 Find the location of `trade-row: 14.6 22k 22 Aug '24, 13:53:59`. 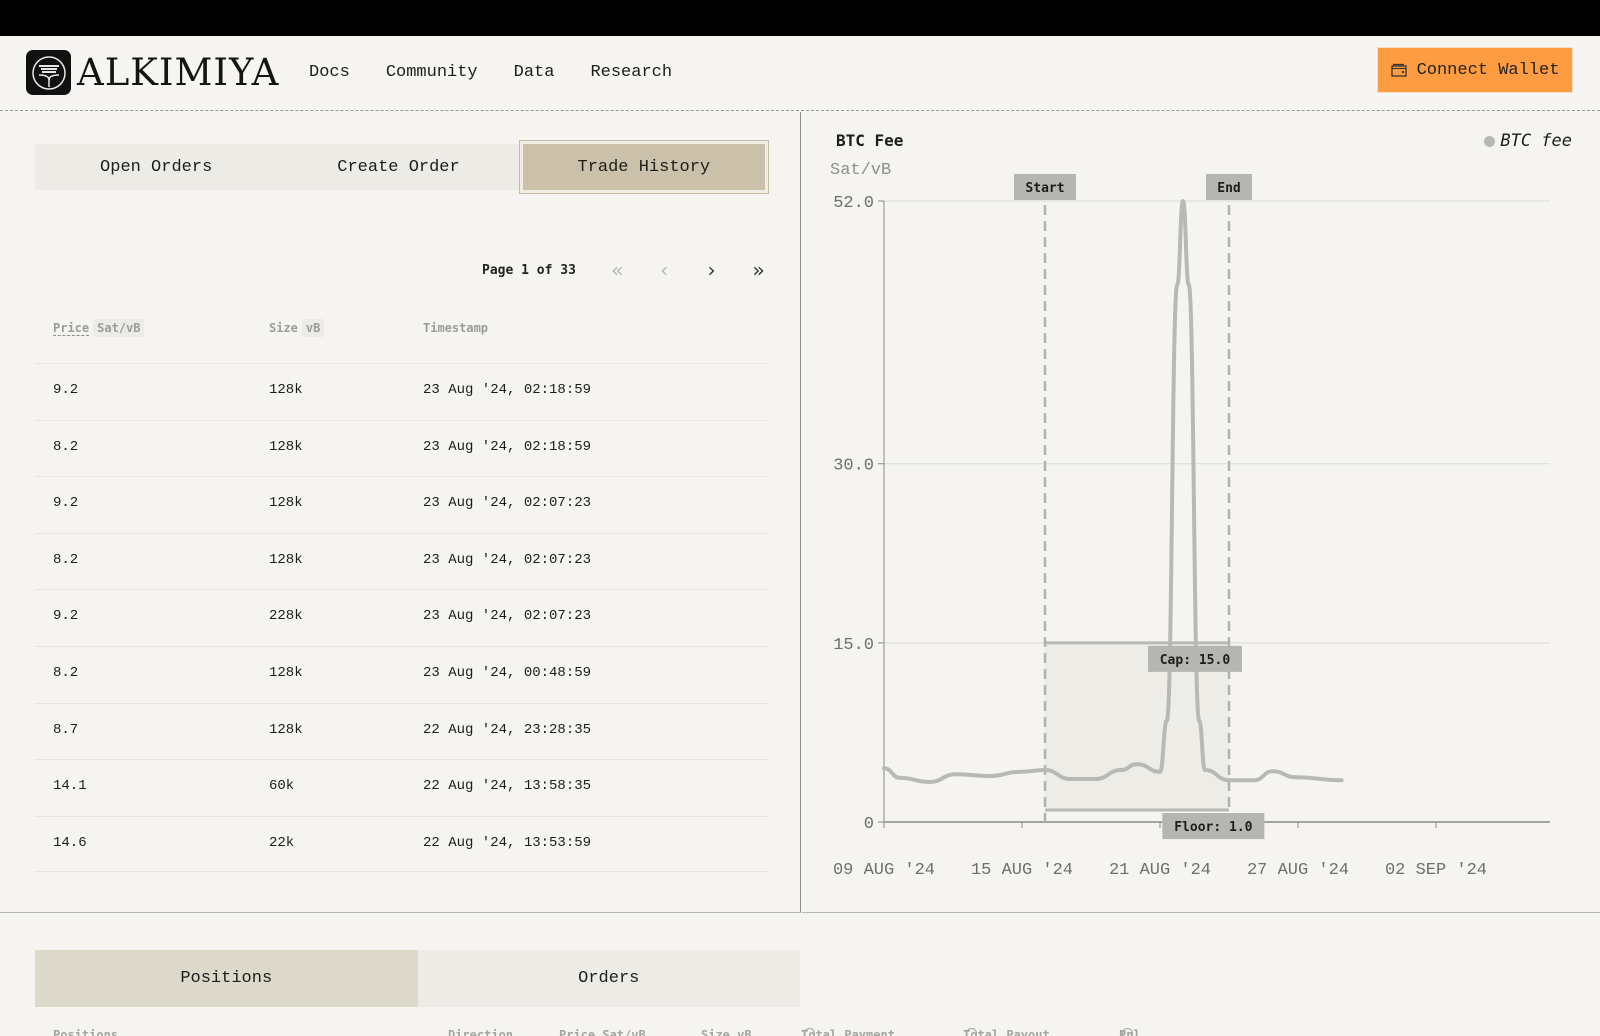

trade-row: 14.6 22k 22 Aug '24, 13:53:59 is located at coordinates (401, 844).